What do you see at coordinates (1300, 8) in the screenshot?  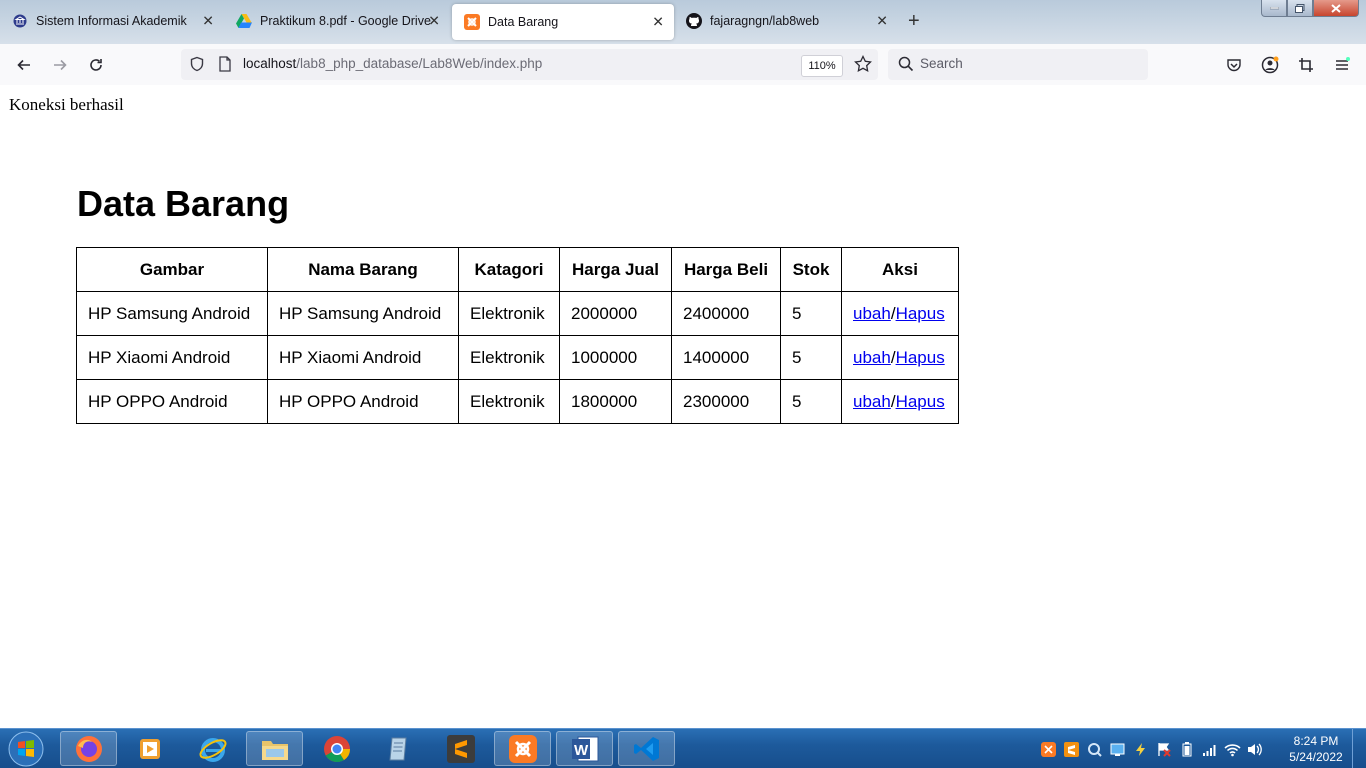 I see `restore-icon` at bounding box center [1300, 8].